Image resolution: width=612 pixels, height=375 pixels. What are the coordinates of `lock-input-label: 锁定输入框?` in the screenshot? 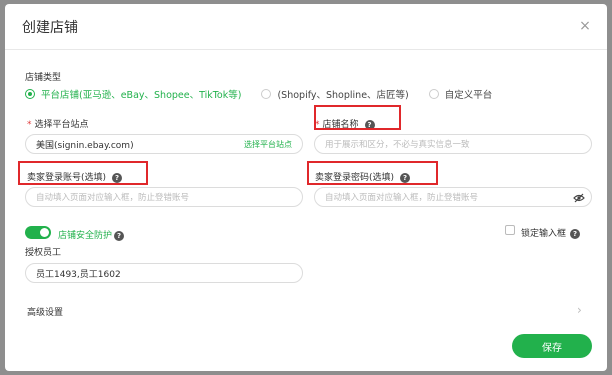 It's located at (551, 232).